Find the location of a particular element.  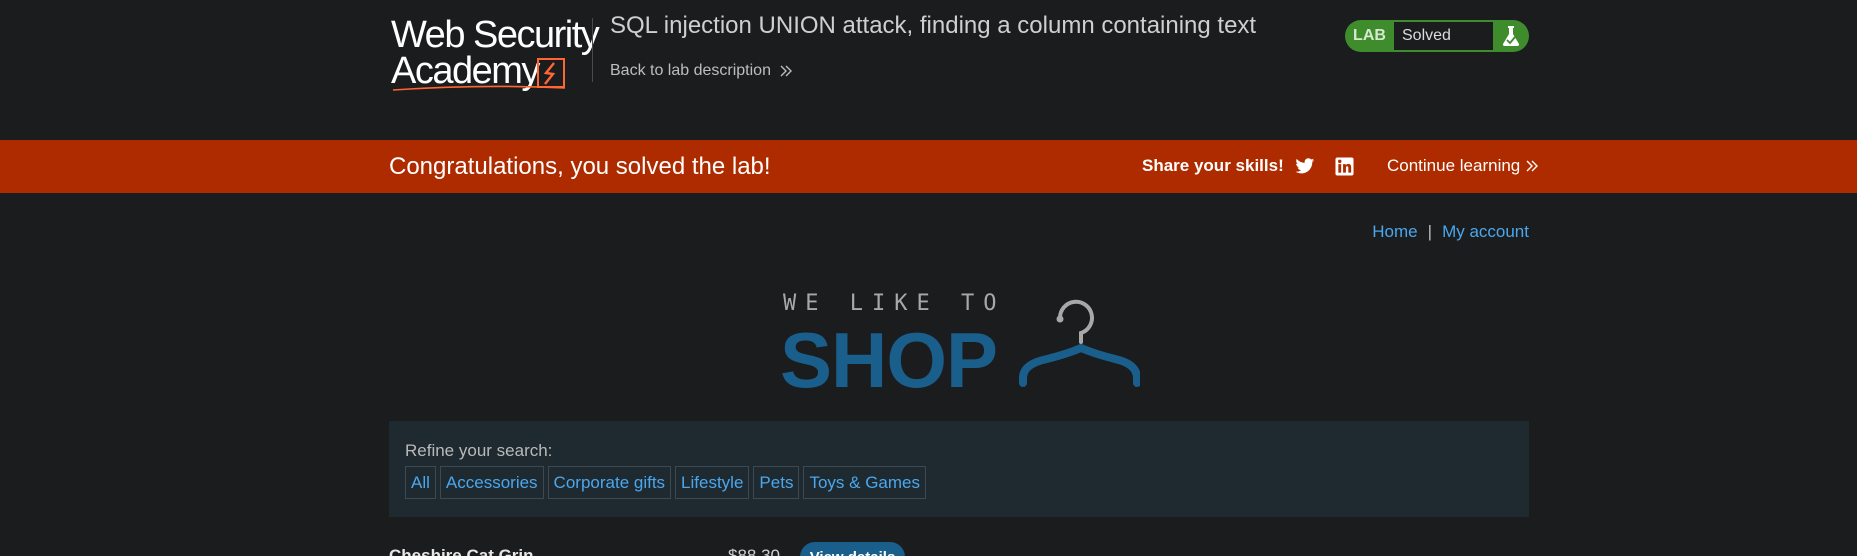

home-link: Home is located at coordinates (1394, 232).